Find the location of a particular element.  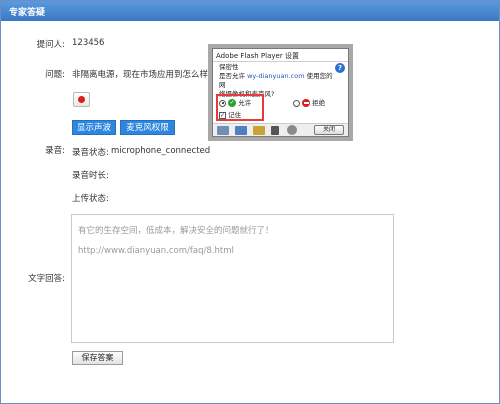

message-question-start: 是否允许 is located at coordinates (233, 76).